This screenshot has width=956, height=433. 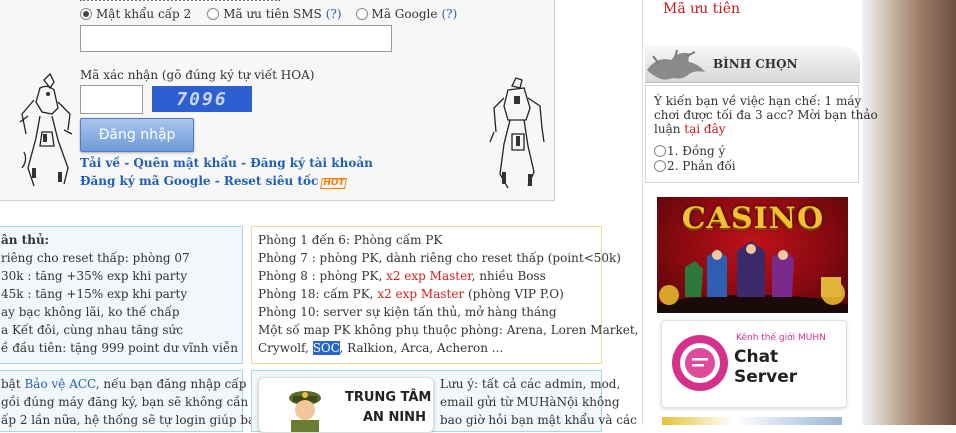 What do you see at coordinates (696, 151) in the screenshot?
I see `poll-option-label: 1. Đồng ý` at bounding box center [696, 151].